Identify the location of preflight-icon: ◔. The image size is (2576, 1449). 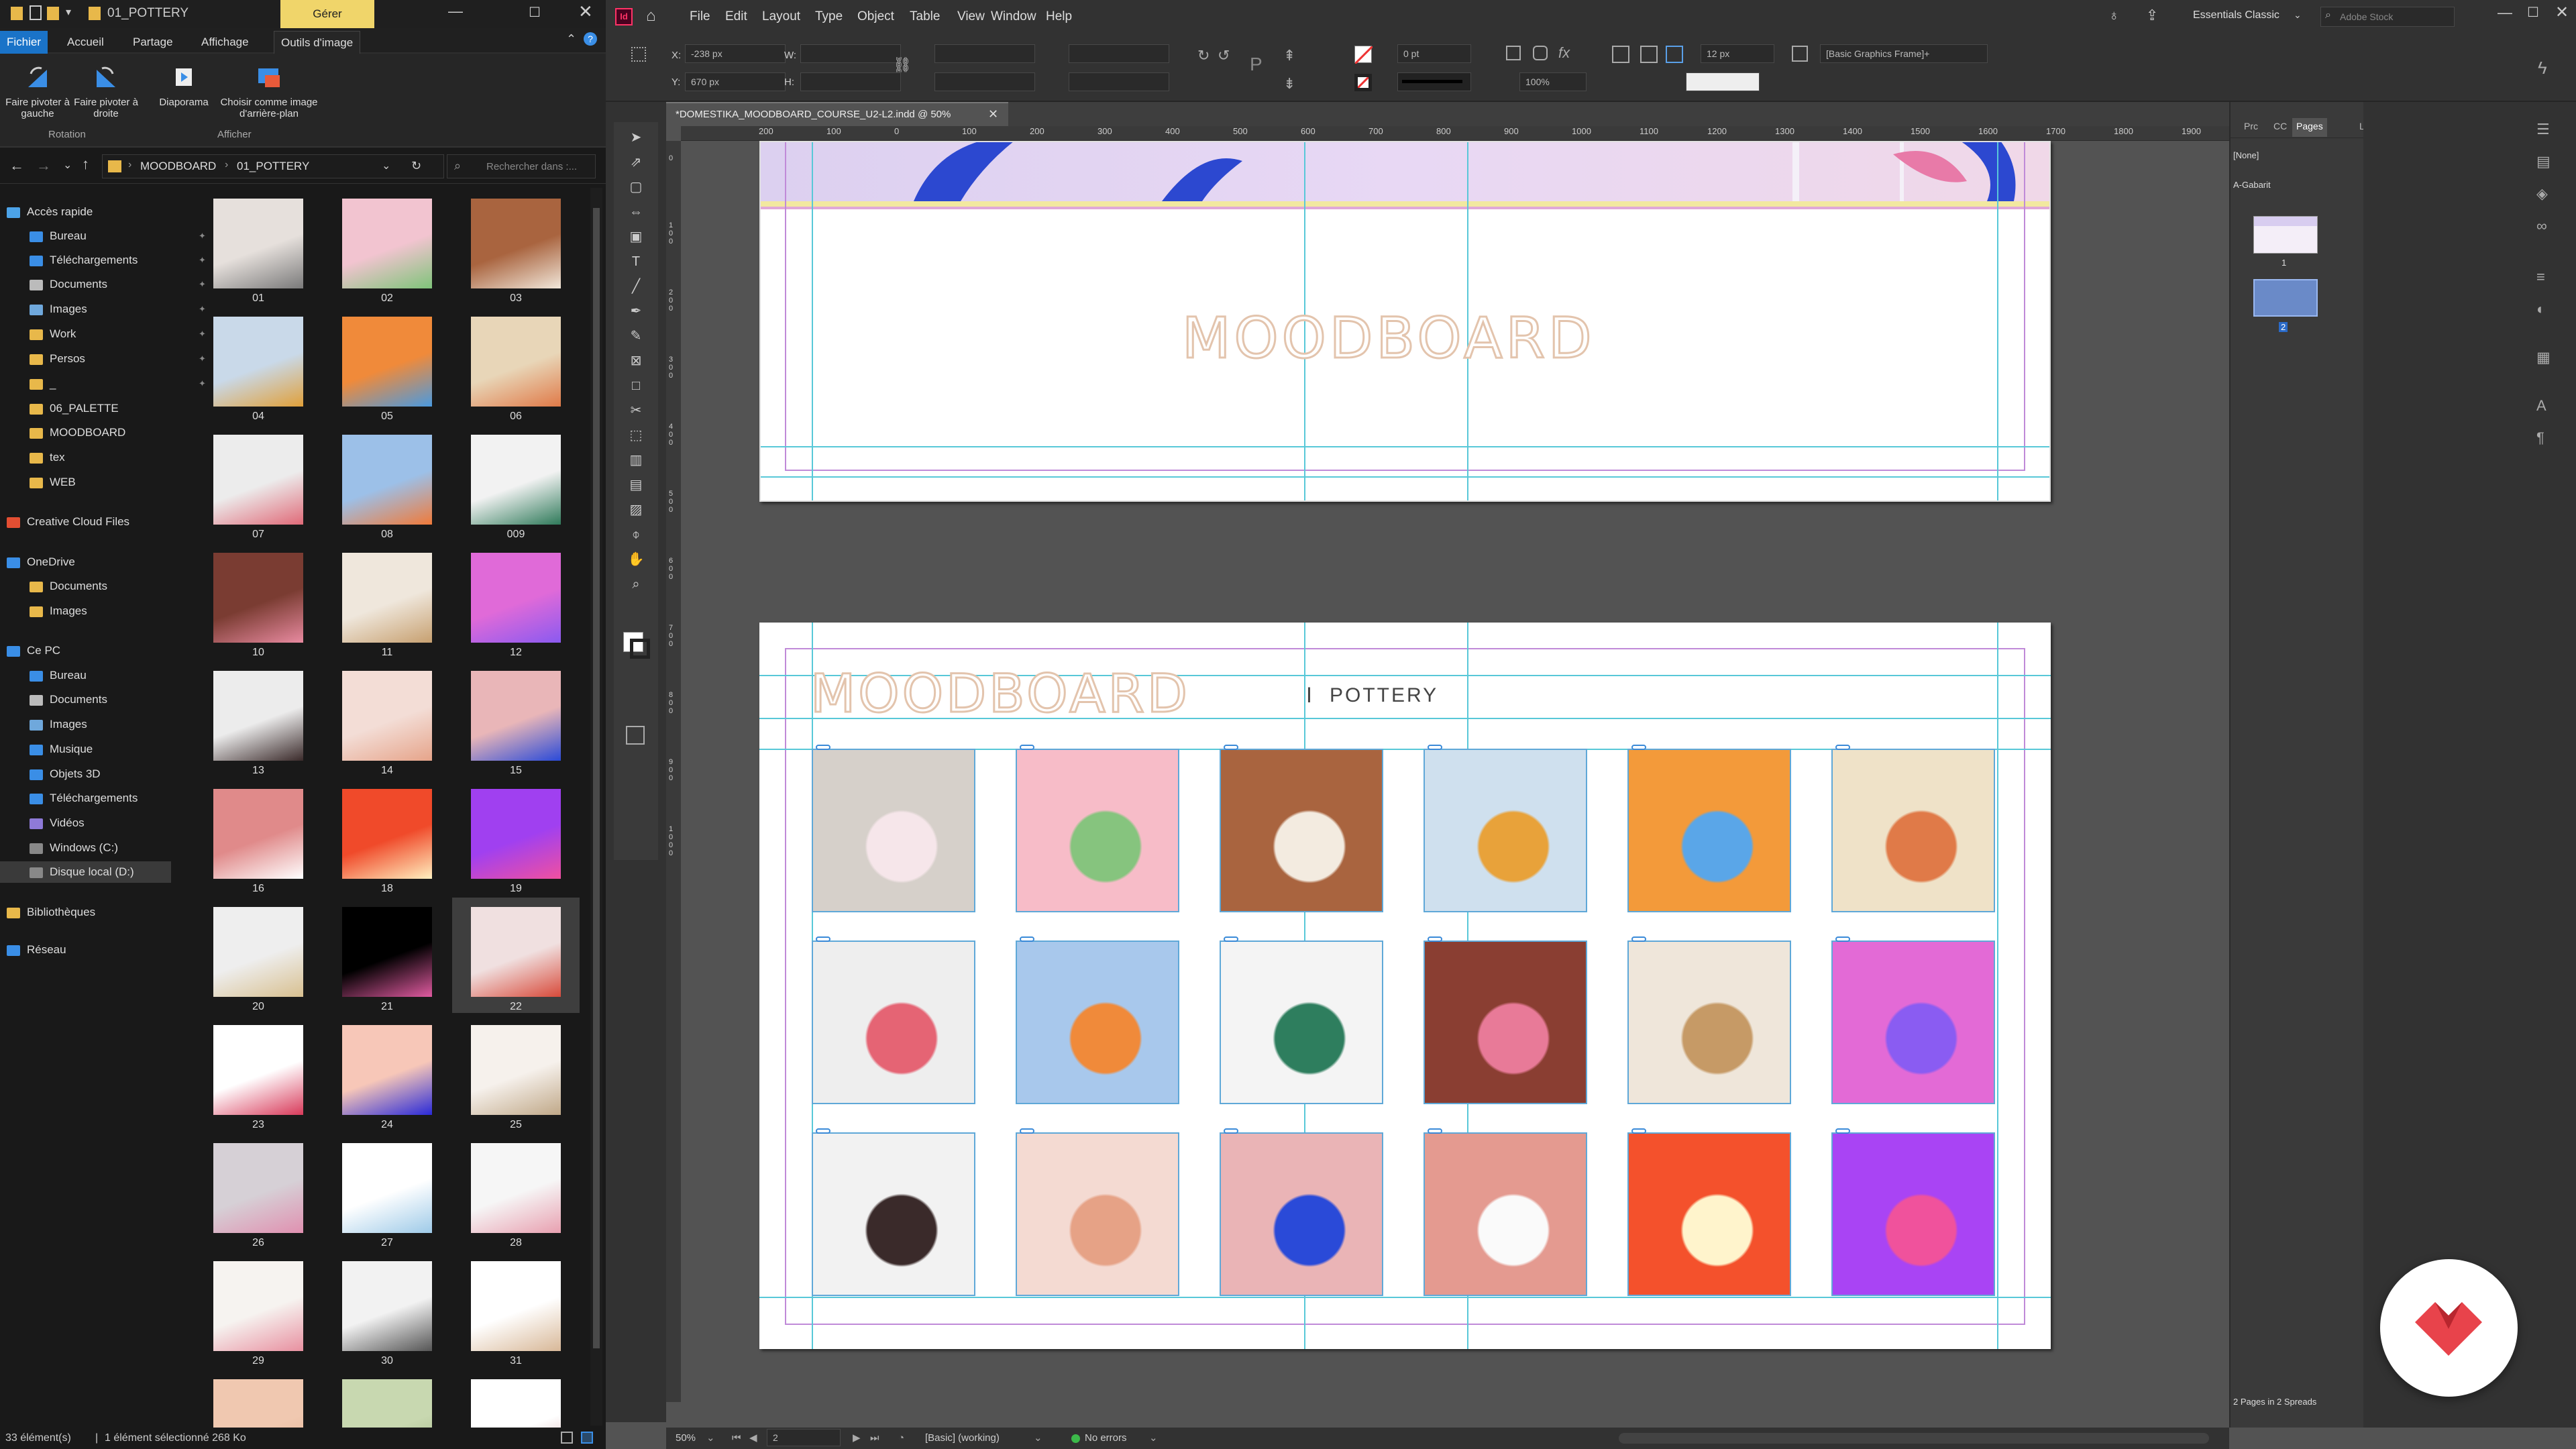
(901, 1438).